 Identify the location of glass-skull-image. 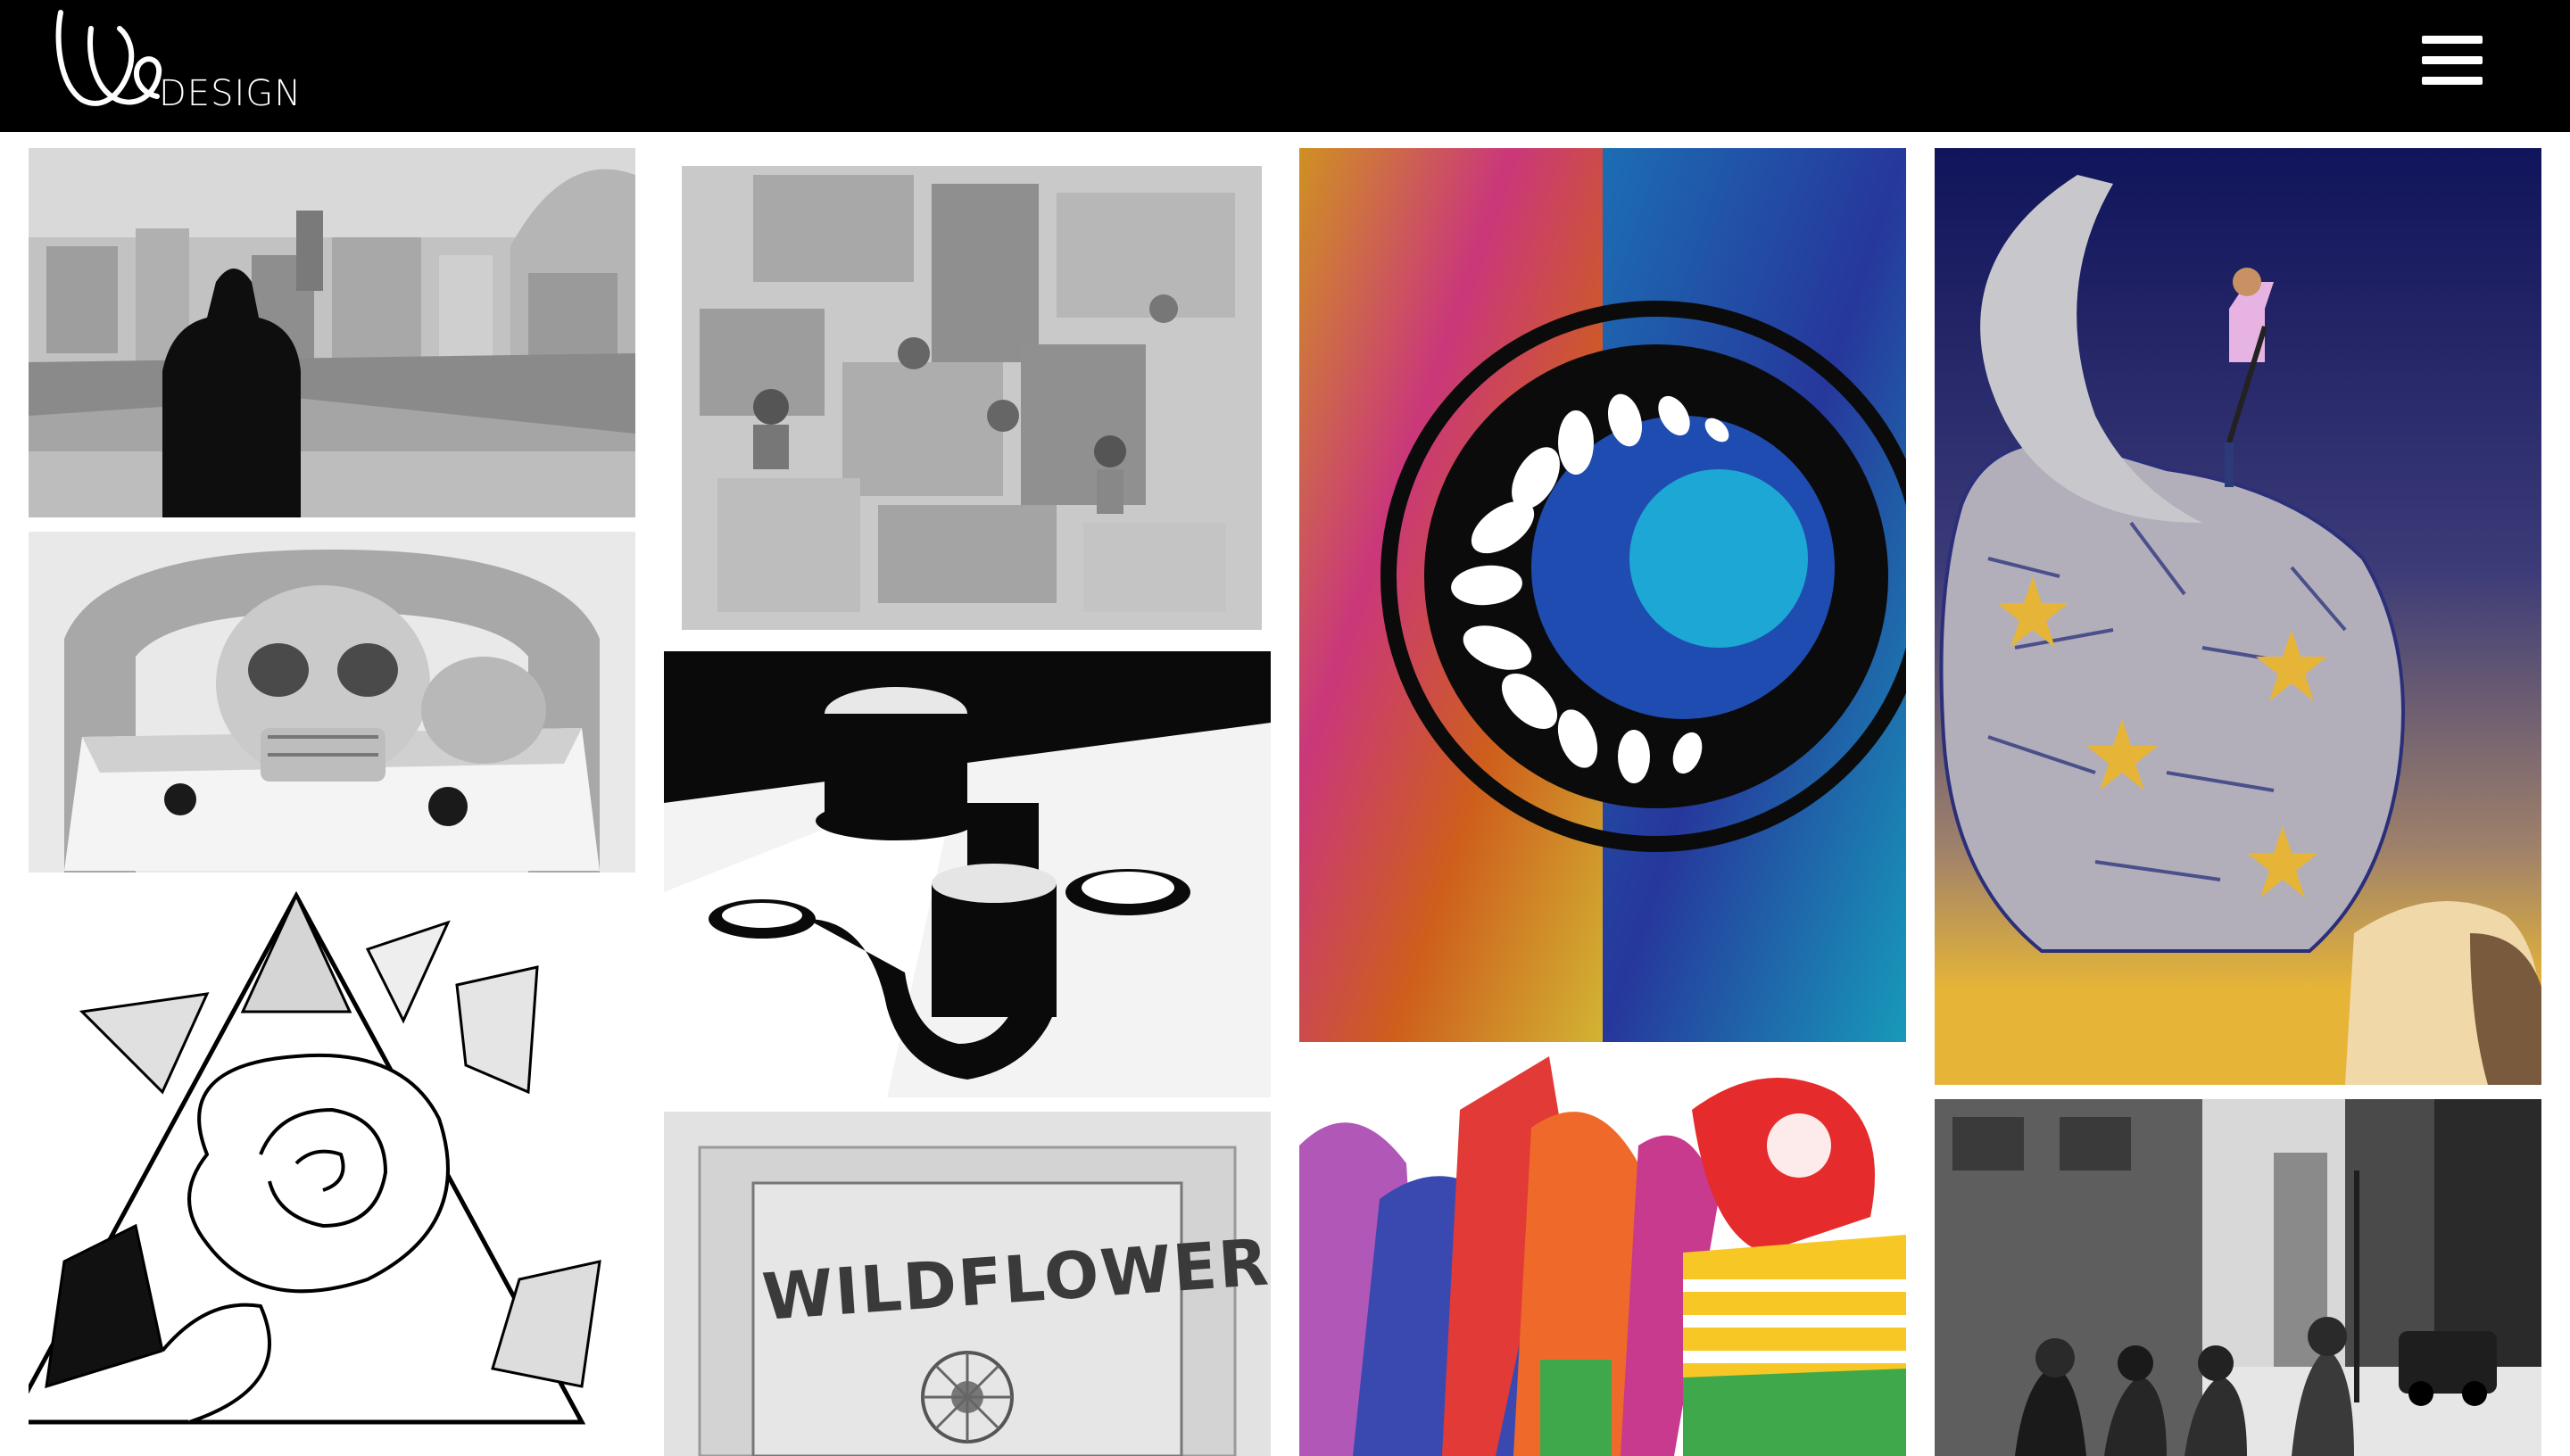
(332, 703).